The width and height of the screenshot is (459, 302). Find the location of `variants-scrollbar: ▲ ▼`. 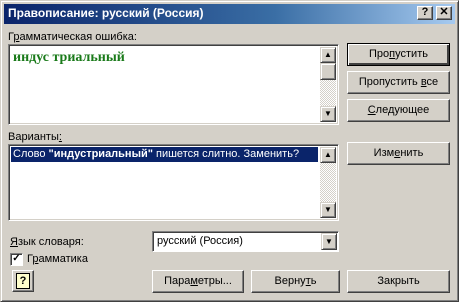

variants-scrollbar: ▲ ▼ is located at coordinates (328, 182).